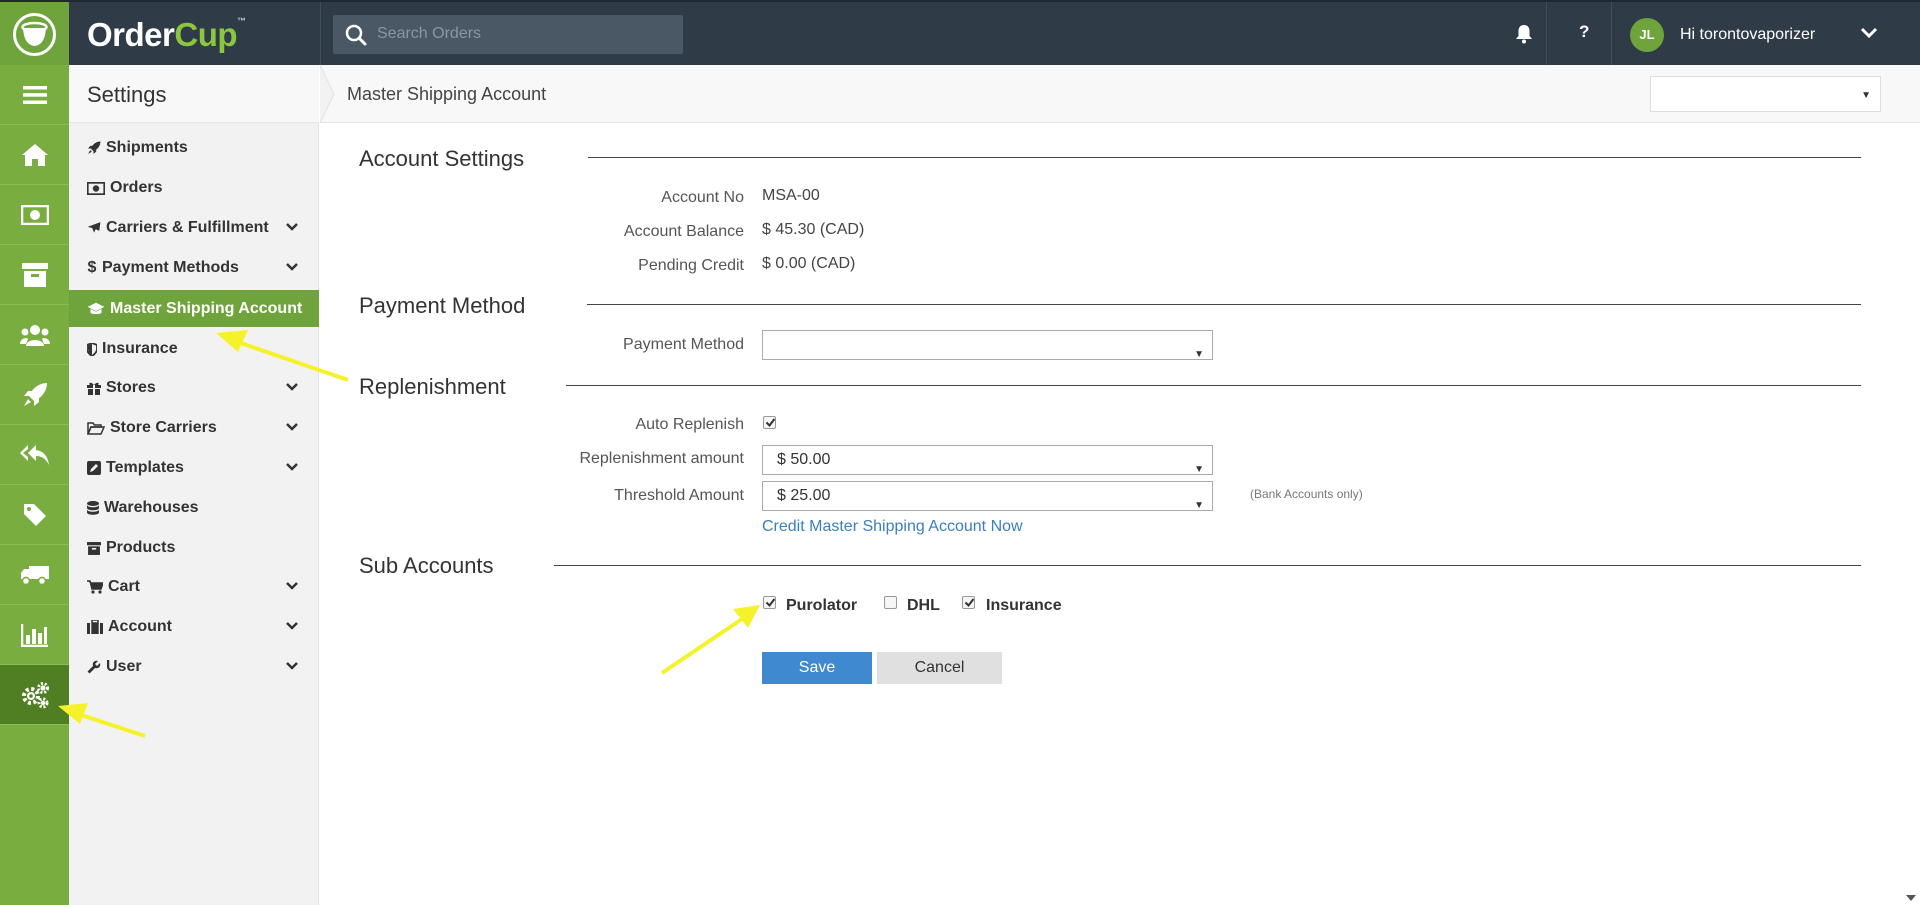 This screenshot has height=905, width=1920. Describe the element at coordinates (939, 668) in the screenshot. I see `cancel-button: Cancel` at that location.